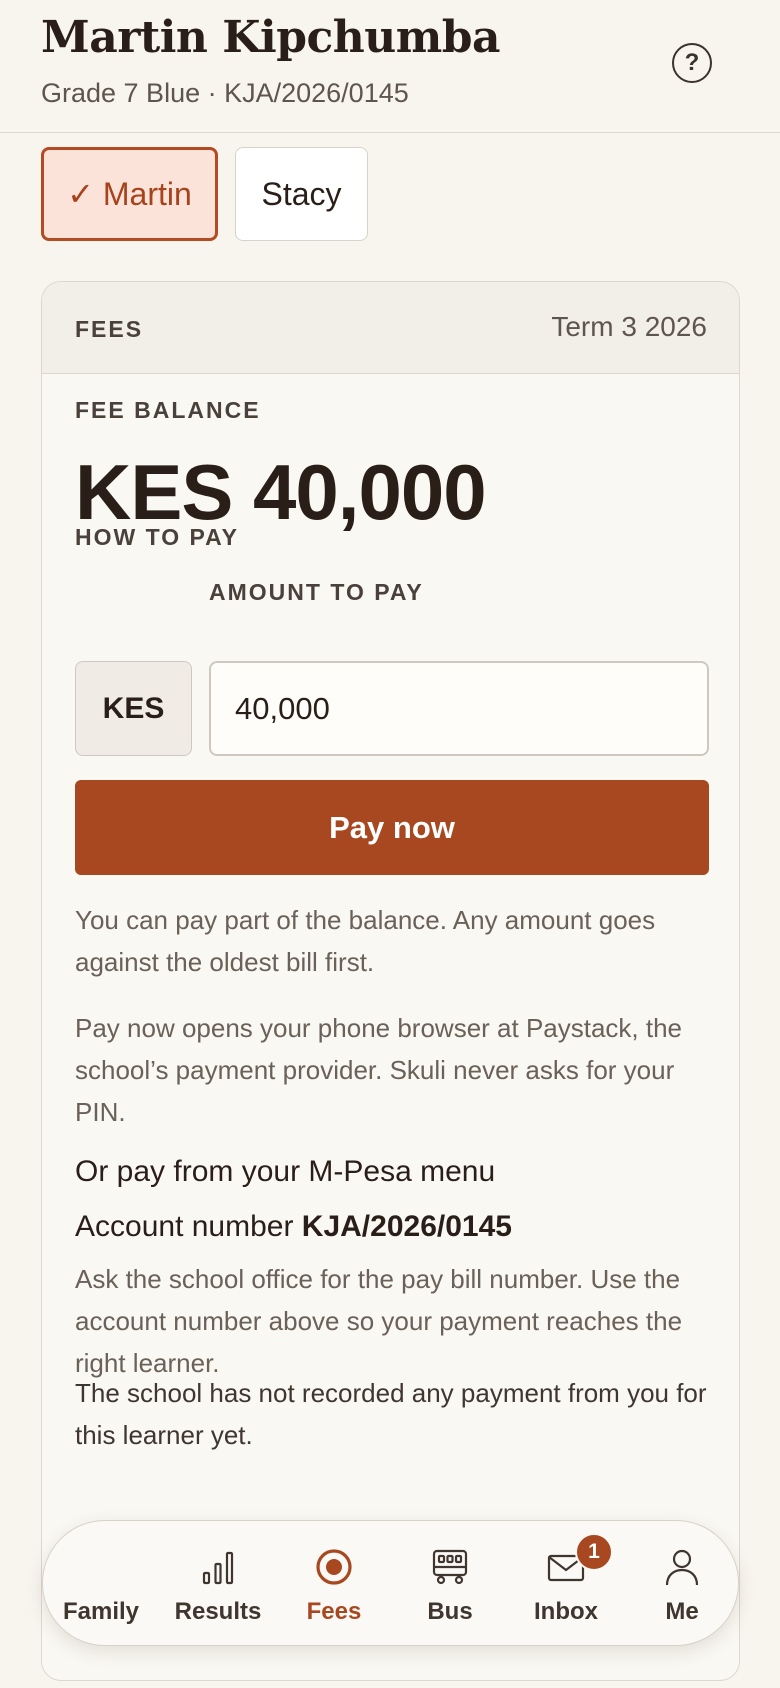 The image size is (780, 1688). Describe the element at coordinates (406, 1226) in the screenshot. I see `account-number-value: KJA/2026/0145` at that location.